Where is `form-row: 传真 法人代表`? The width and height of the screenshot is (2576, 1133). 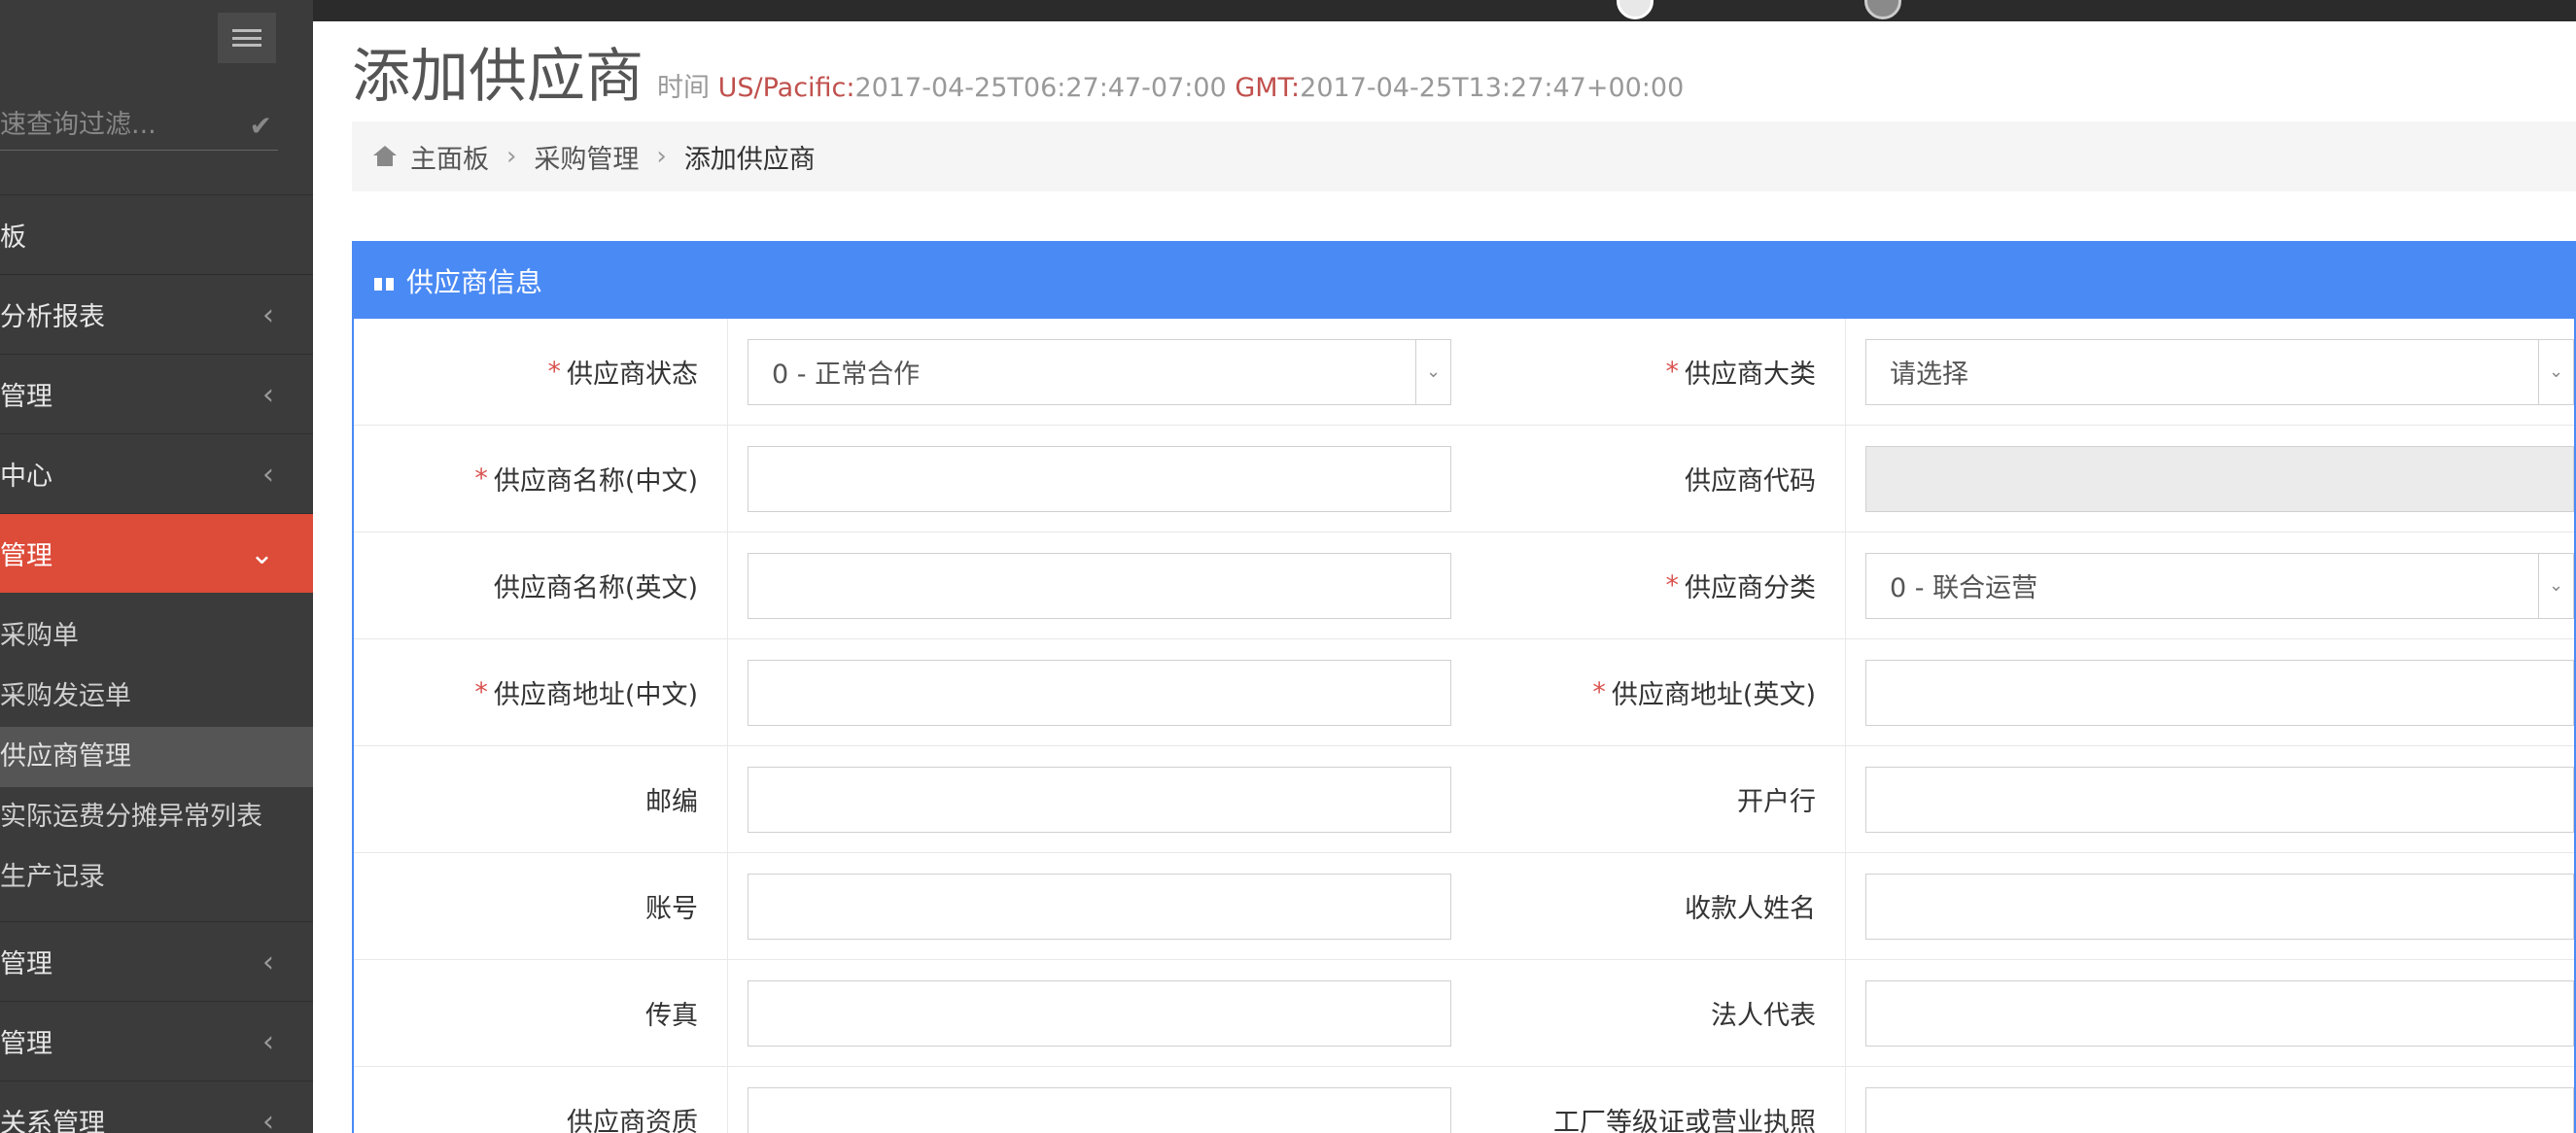 form-row: 传真 法人代表 is located at coordinates (1464, 1014).